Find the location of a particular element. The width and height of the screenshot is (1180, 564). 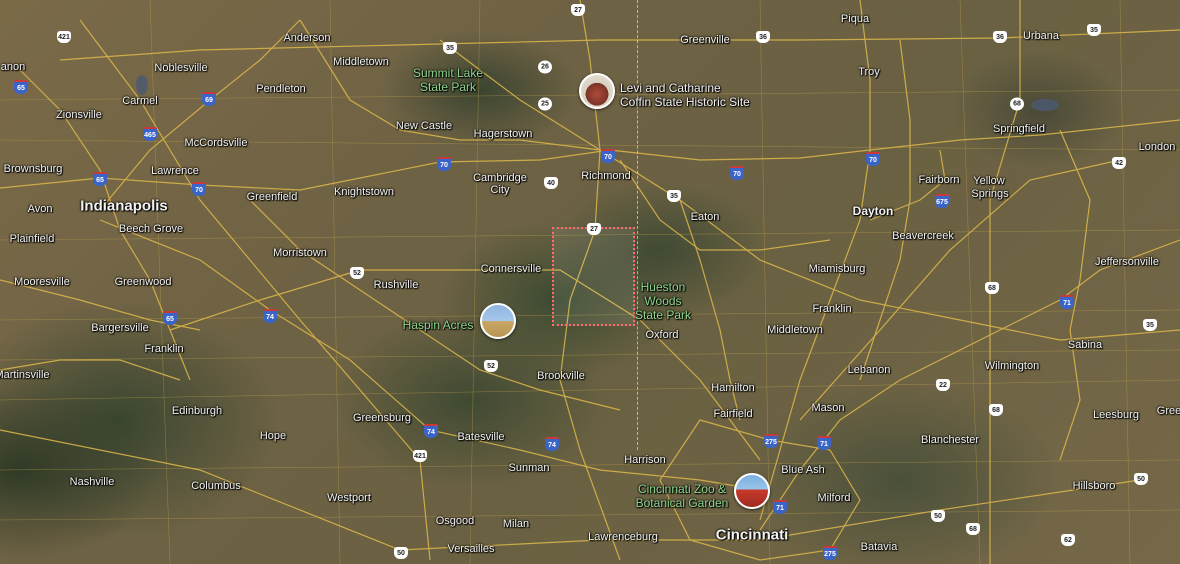

town-label: Milan is located at coordinates (516, 524).